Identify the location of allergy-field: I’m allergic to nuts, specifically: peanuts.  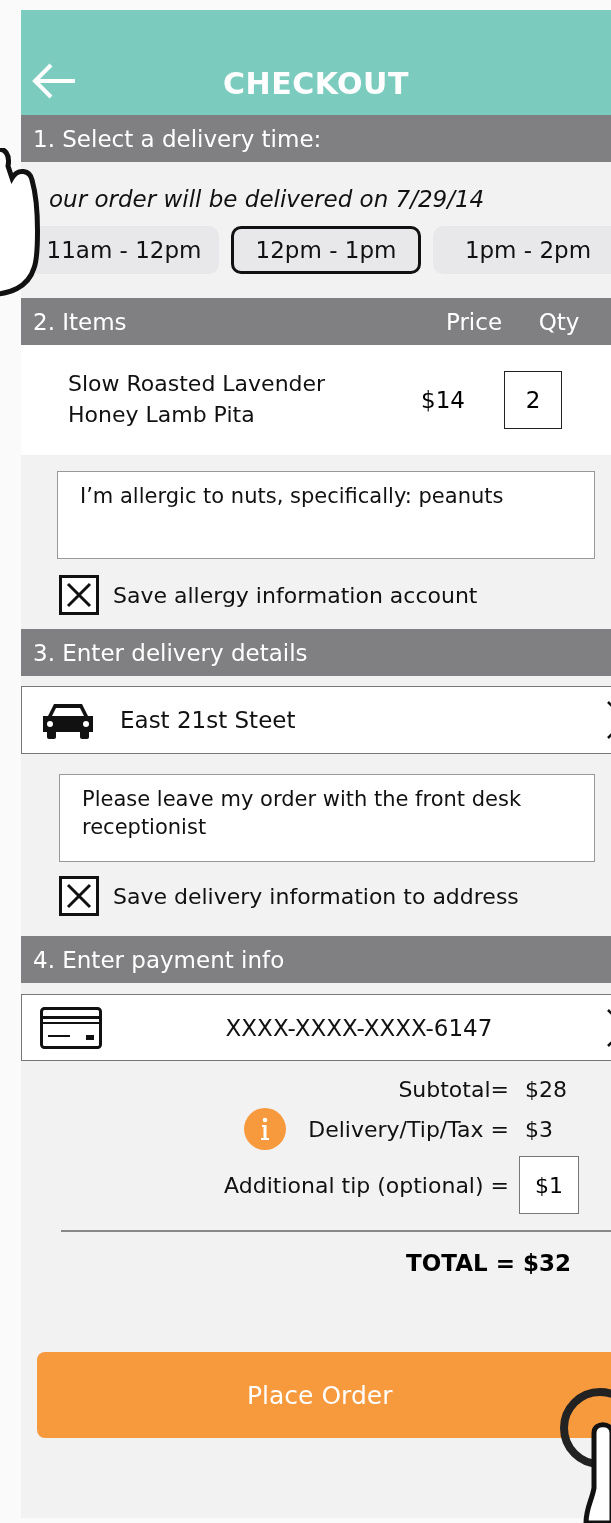
(326, 515).